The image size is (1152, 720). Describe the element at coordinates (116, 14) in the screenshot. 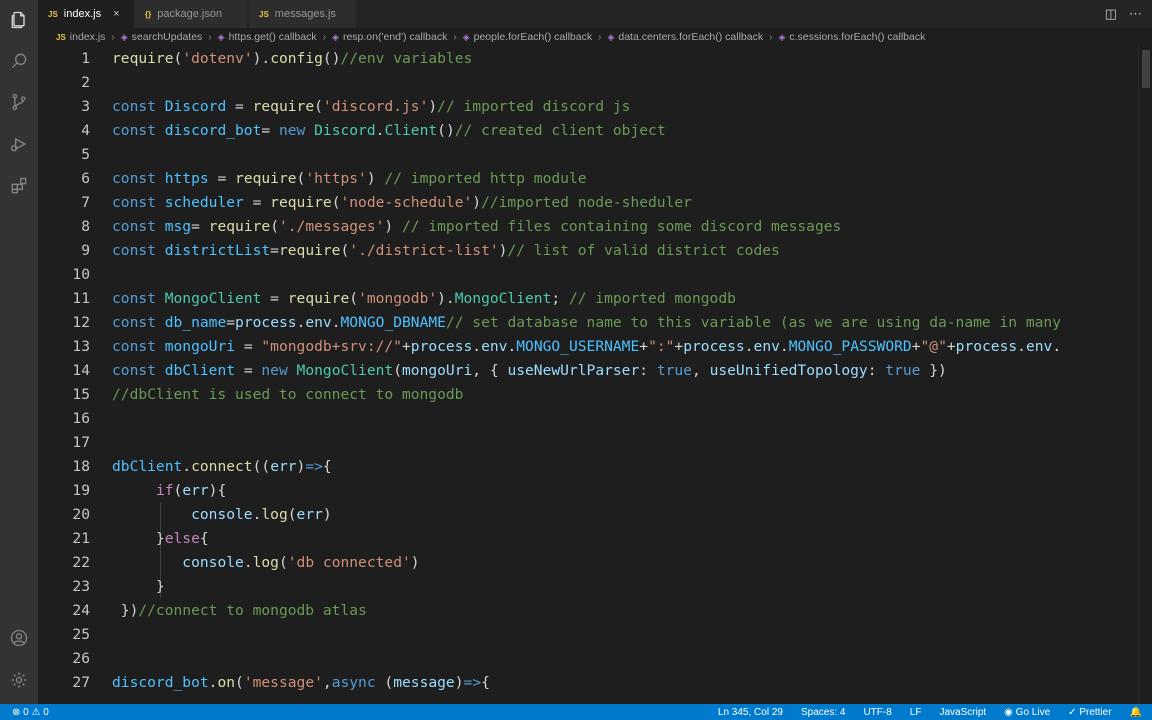

I see `close-icon: ×` at that location.